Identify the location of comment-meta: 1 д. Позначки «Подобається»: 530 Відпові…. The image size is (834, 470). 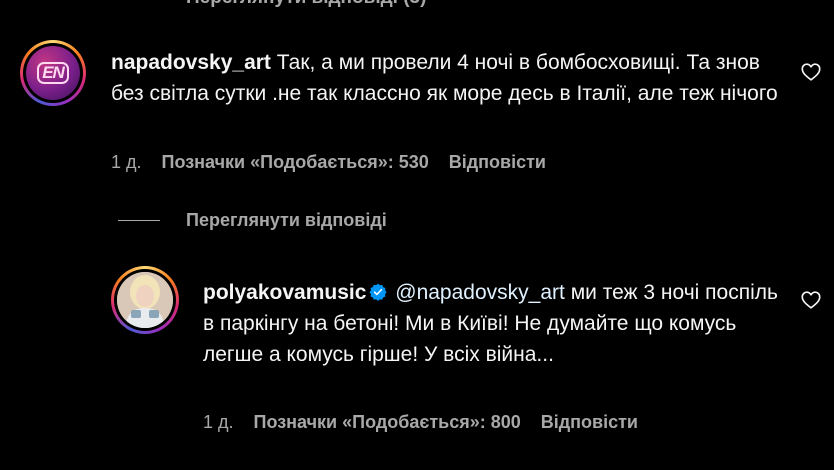
(328, 162).